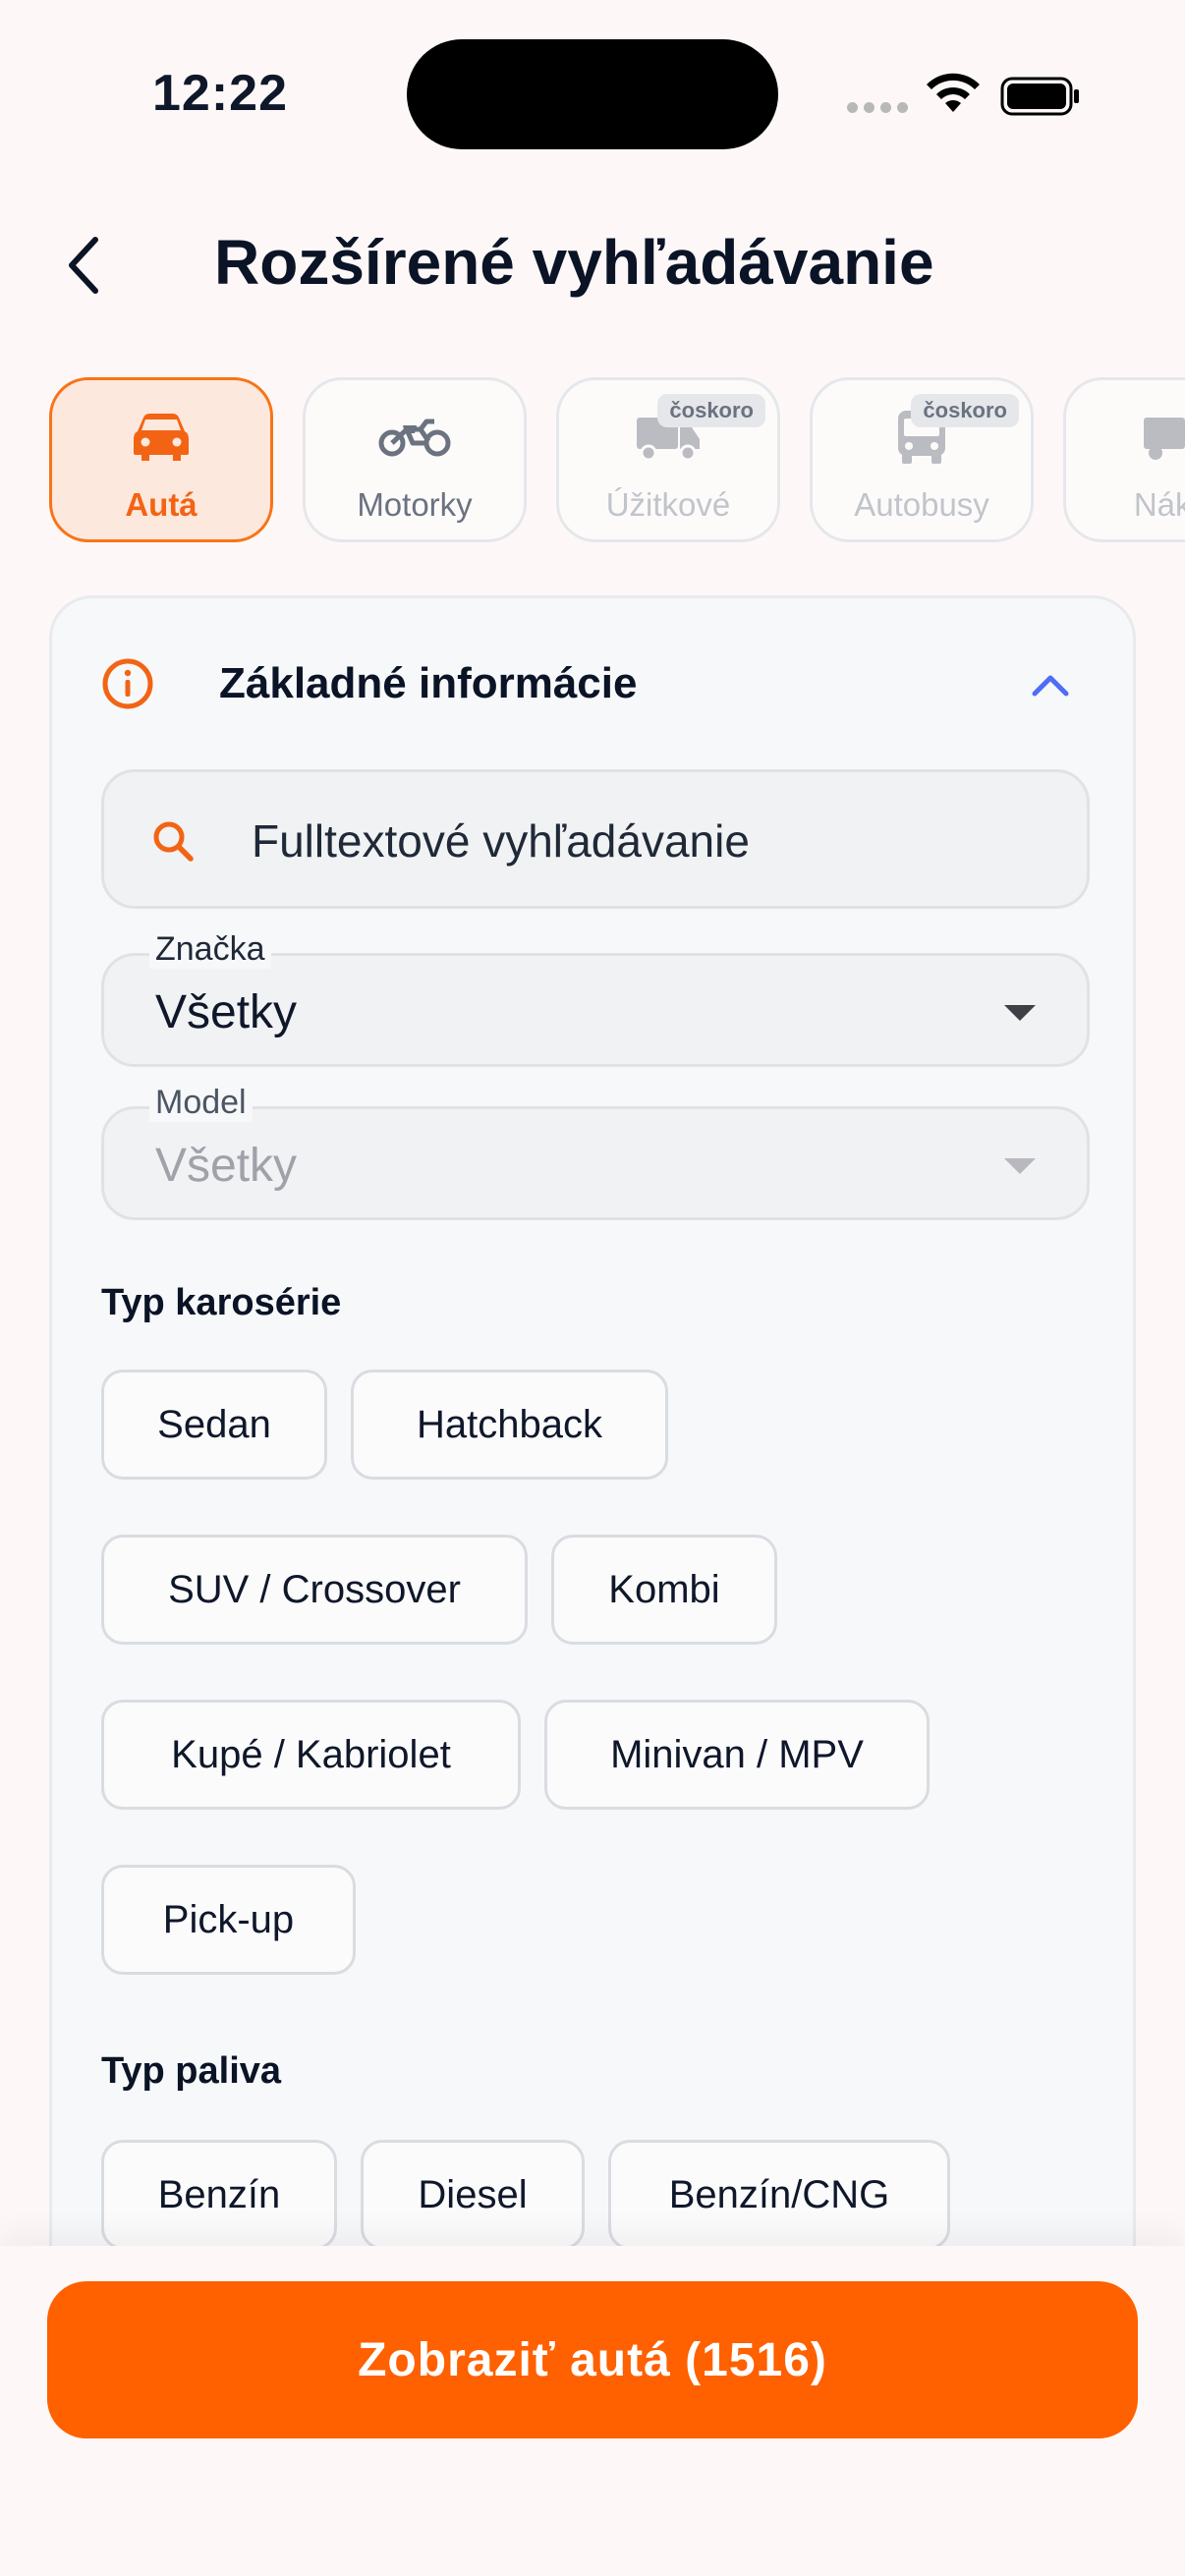  Describe the element at coordinates (1040, 96) in the screenshot. I see `battery-icon` at that location.